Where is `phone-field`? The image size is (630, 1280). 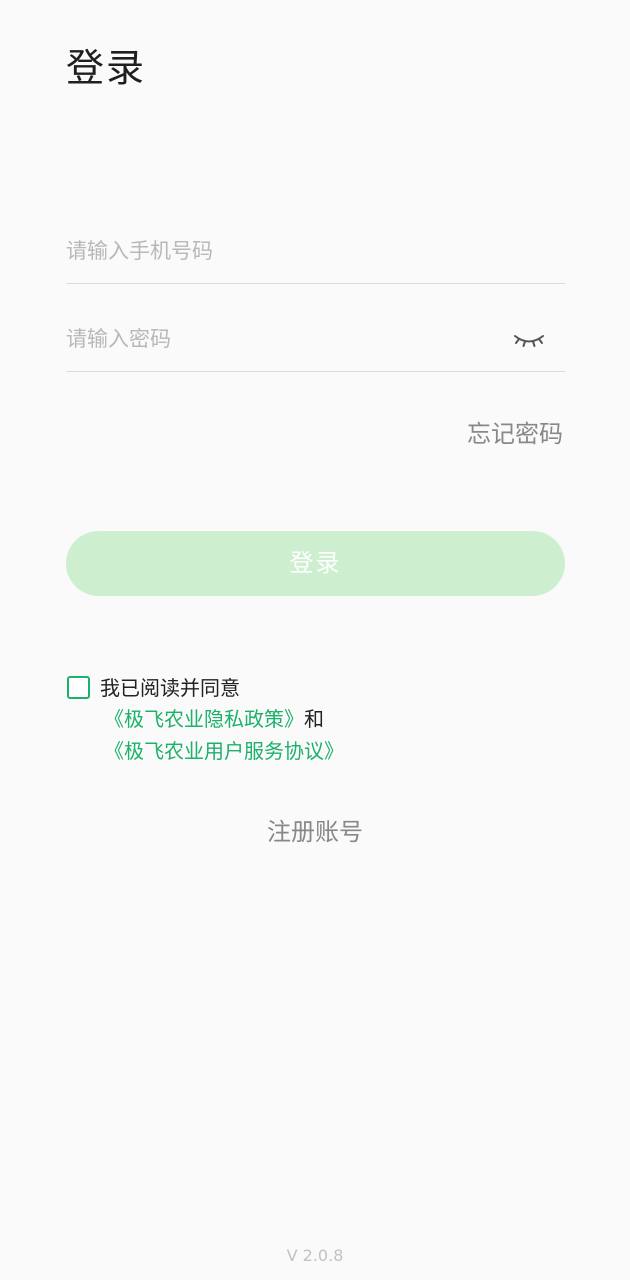
phone-field is located at coordinates (315, 251).